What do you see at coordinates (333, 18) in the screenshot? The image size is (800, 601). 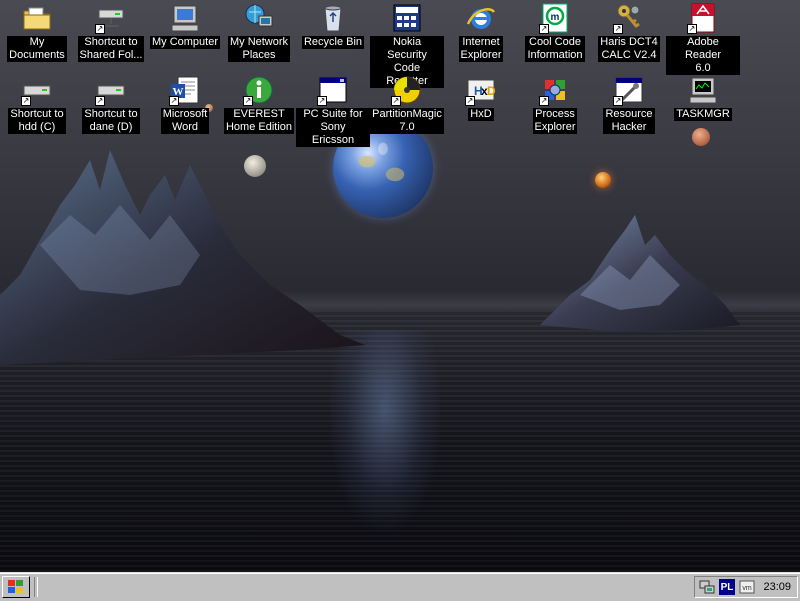 I see `recycle-bin-icon` at bounding box center [333, 18].